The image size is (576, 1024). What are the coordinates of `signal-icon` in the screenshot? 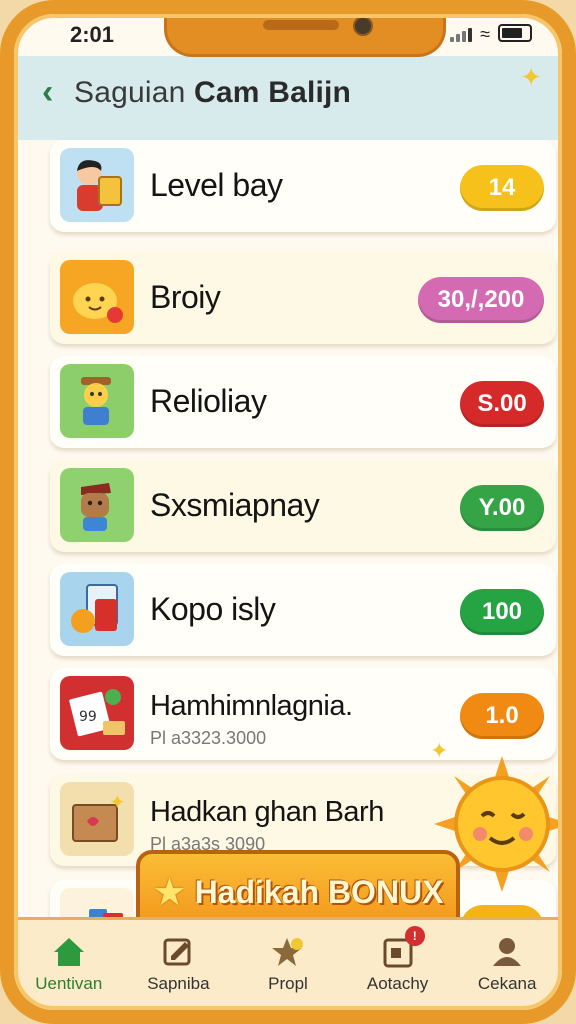 It's located at (461, 34).